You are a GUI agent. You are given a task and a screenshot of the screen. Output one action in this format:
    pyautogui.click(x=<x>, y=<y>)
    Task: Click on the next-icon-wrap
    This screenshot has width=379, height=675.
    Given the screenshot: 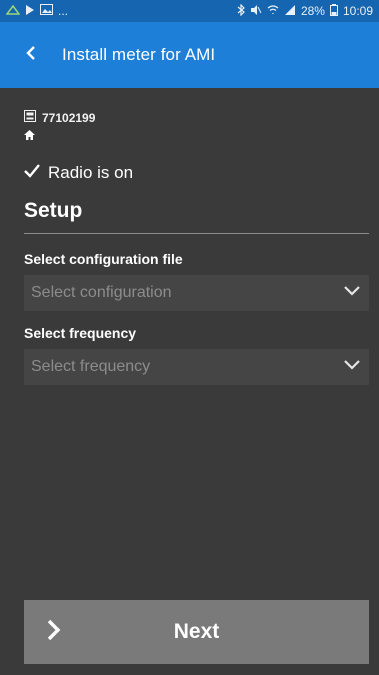 What is the action you would take?
    pyautogui.click(x=54, y=632)
    